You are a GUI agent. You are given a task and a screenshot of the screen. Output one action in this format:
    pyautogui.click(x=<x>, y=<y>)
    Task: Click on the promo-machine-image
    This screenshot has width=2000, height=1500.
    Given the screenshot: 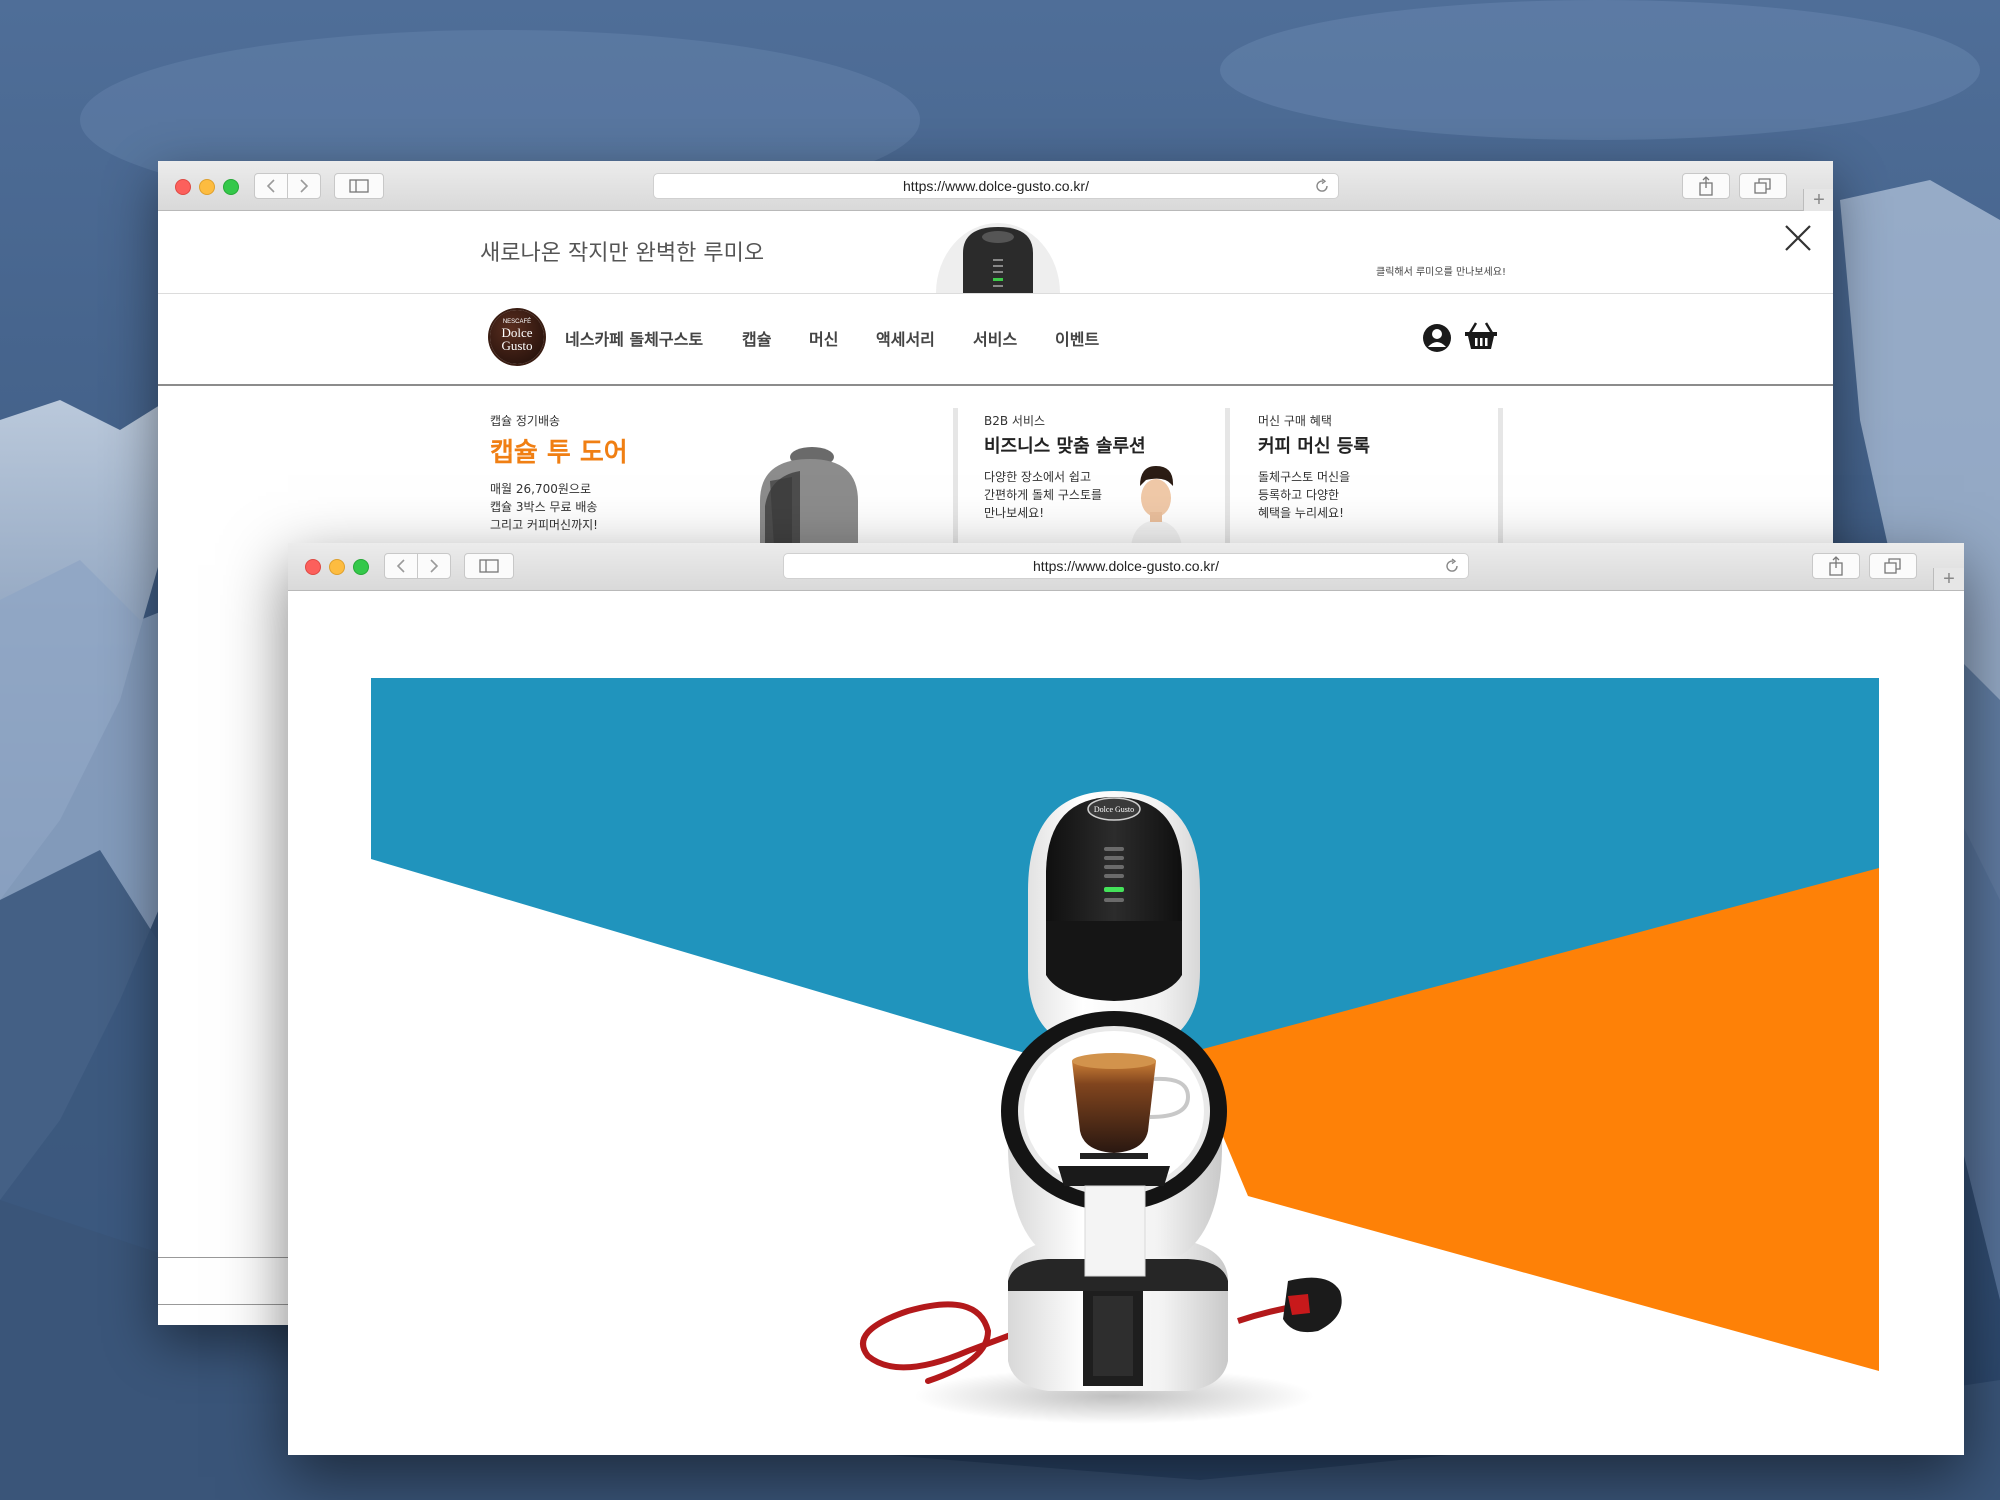 What is the action you would take?
    pyautogui.click(x=998, y=258)
    